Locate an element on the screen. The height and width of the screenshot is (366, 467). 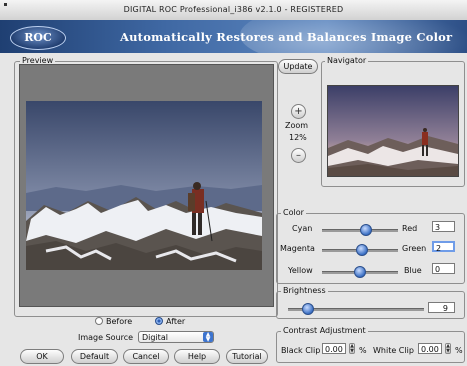
white-clip-field: 0.00 is located at coordinates (430, 348).